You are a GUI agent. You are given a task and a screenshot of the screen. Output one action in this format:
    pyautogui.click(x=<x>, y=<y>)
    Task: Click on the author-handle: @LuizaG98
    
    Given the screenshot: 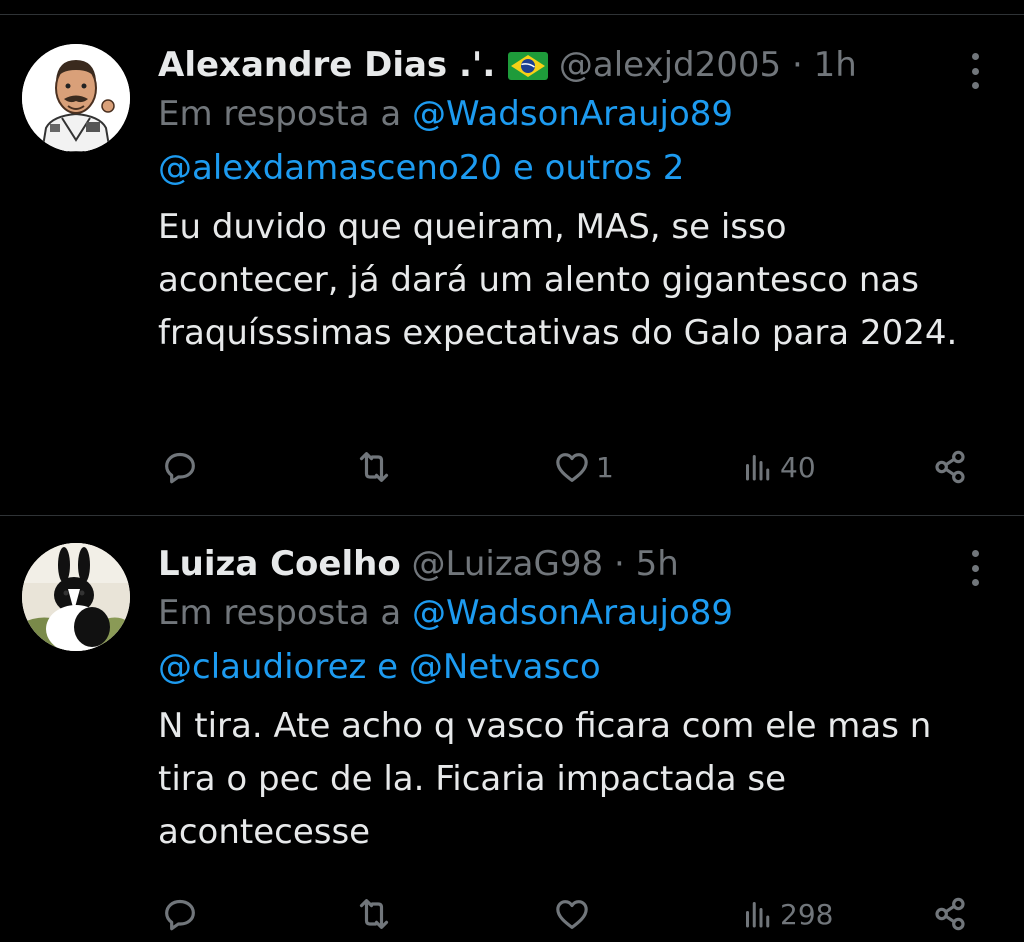 What is the action you would take?
    pyautogui.click(x=508, y=564)
    